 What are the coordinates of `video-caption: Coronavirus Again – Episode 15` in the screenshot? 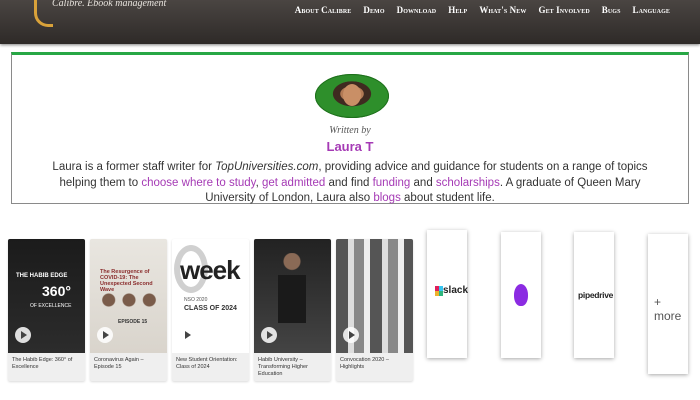 It's located at (119, 363).